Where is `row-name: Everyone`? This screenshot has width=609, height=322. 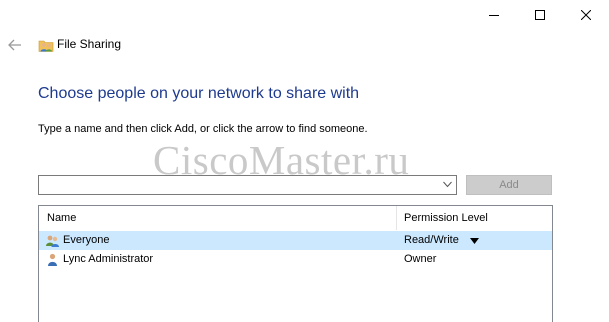 row-name: Everyone is located at coordinates (86, 240).